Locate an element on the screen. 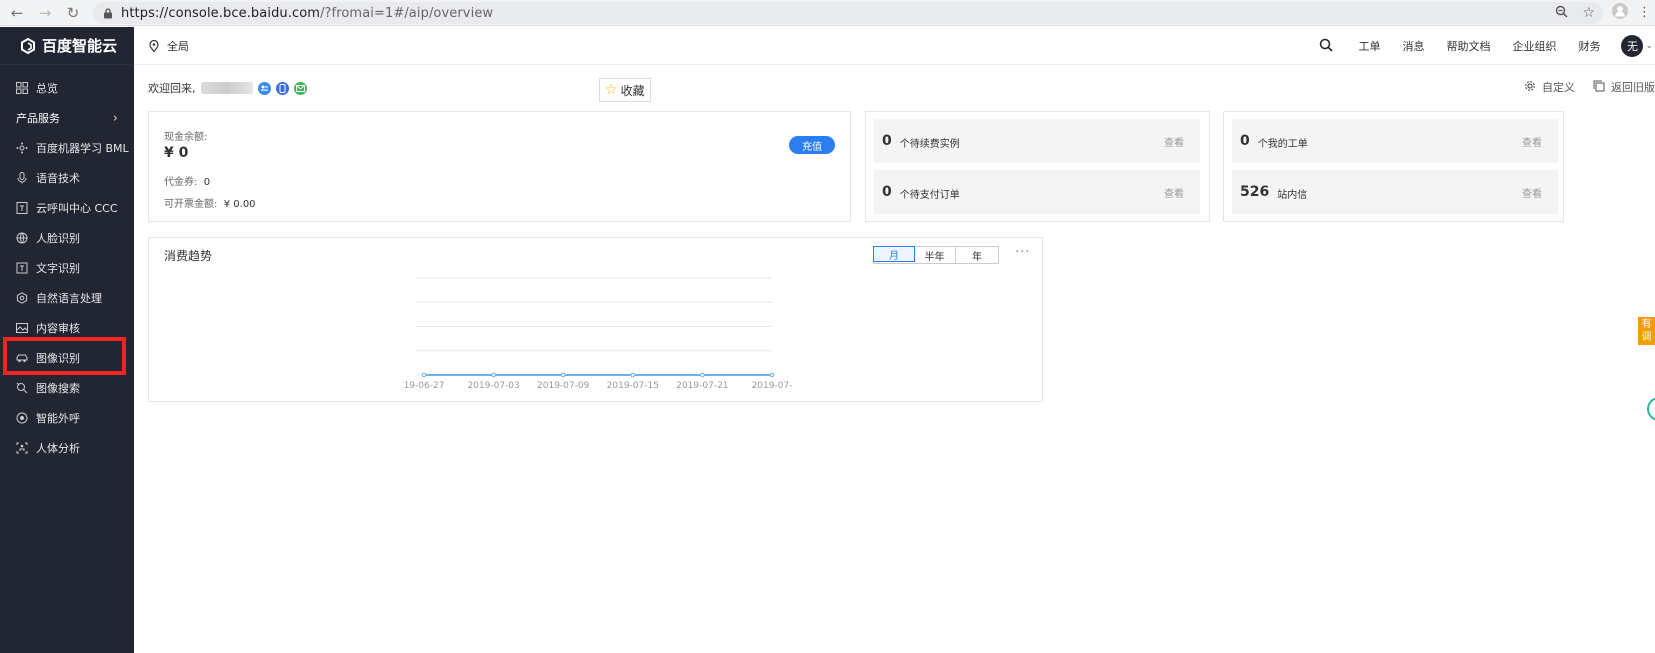  x-tick-label: 2019-07-21 is located at coordinates (702, 386).